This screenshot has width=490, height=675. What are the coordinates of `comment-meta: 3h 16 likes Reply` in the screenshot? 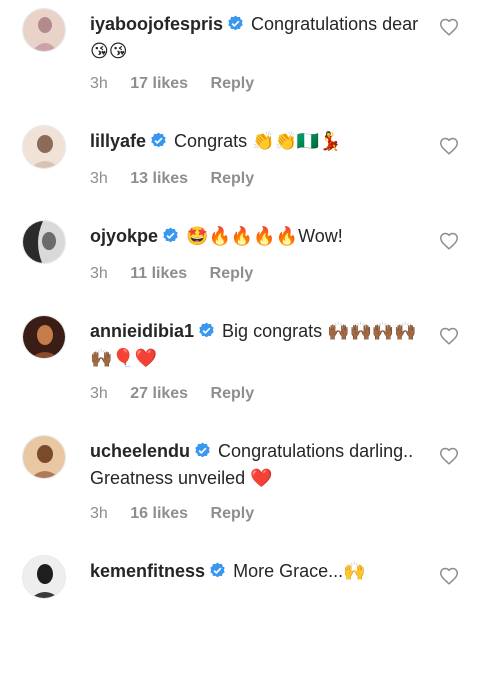 It's located at (181, 514).